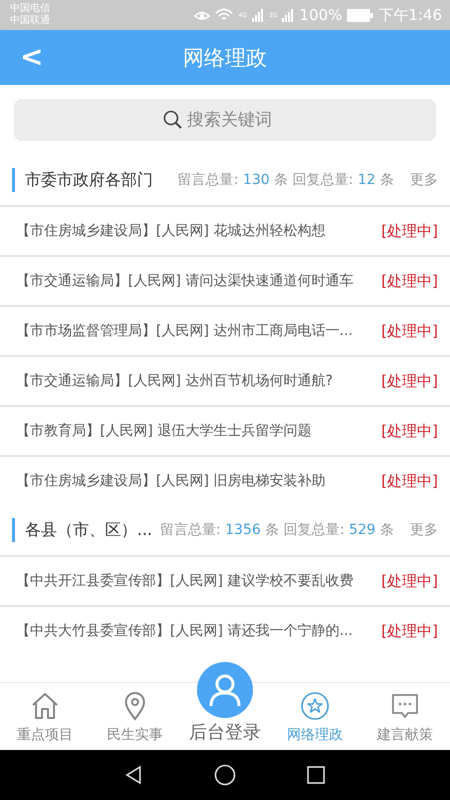 The image size is (450, 800). I want to click on message-row: 【市住房城乡建设局】[人民网] 花城达州轻松构想 [处理中], so click(225, 230).